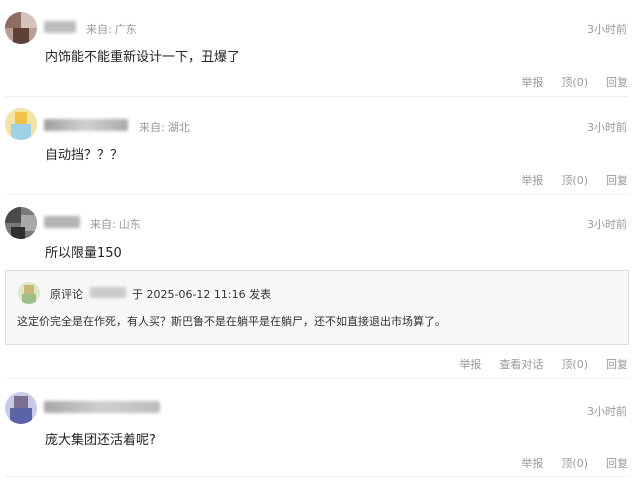  Describe the element at coordinates (143, 57) in the screenshot. I see `comment-text: 内饰能不能重新设计一下，丑爆了` at that location.